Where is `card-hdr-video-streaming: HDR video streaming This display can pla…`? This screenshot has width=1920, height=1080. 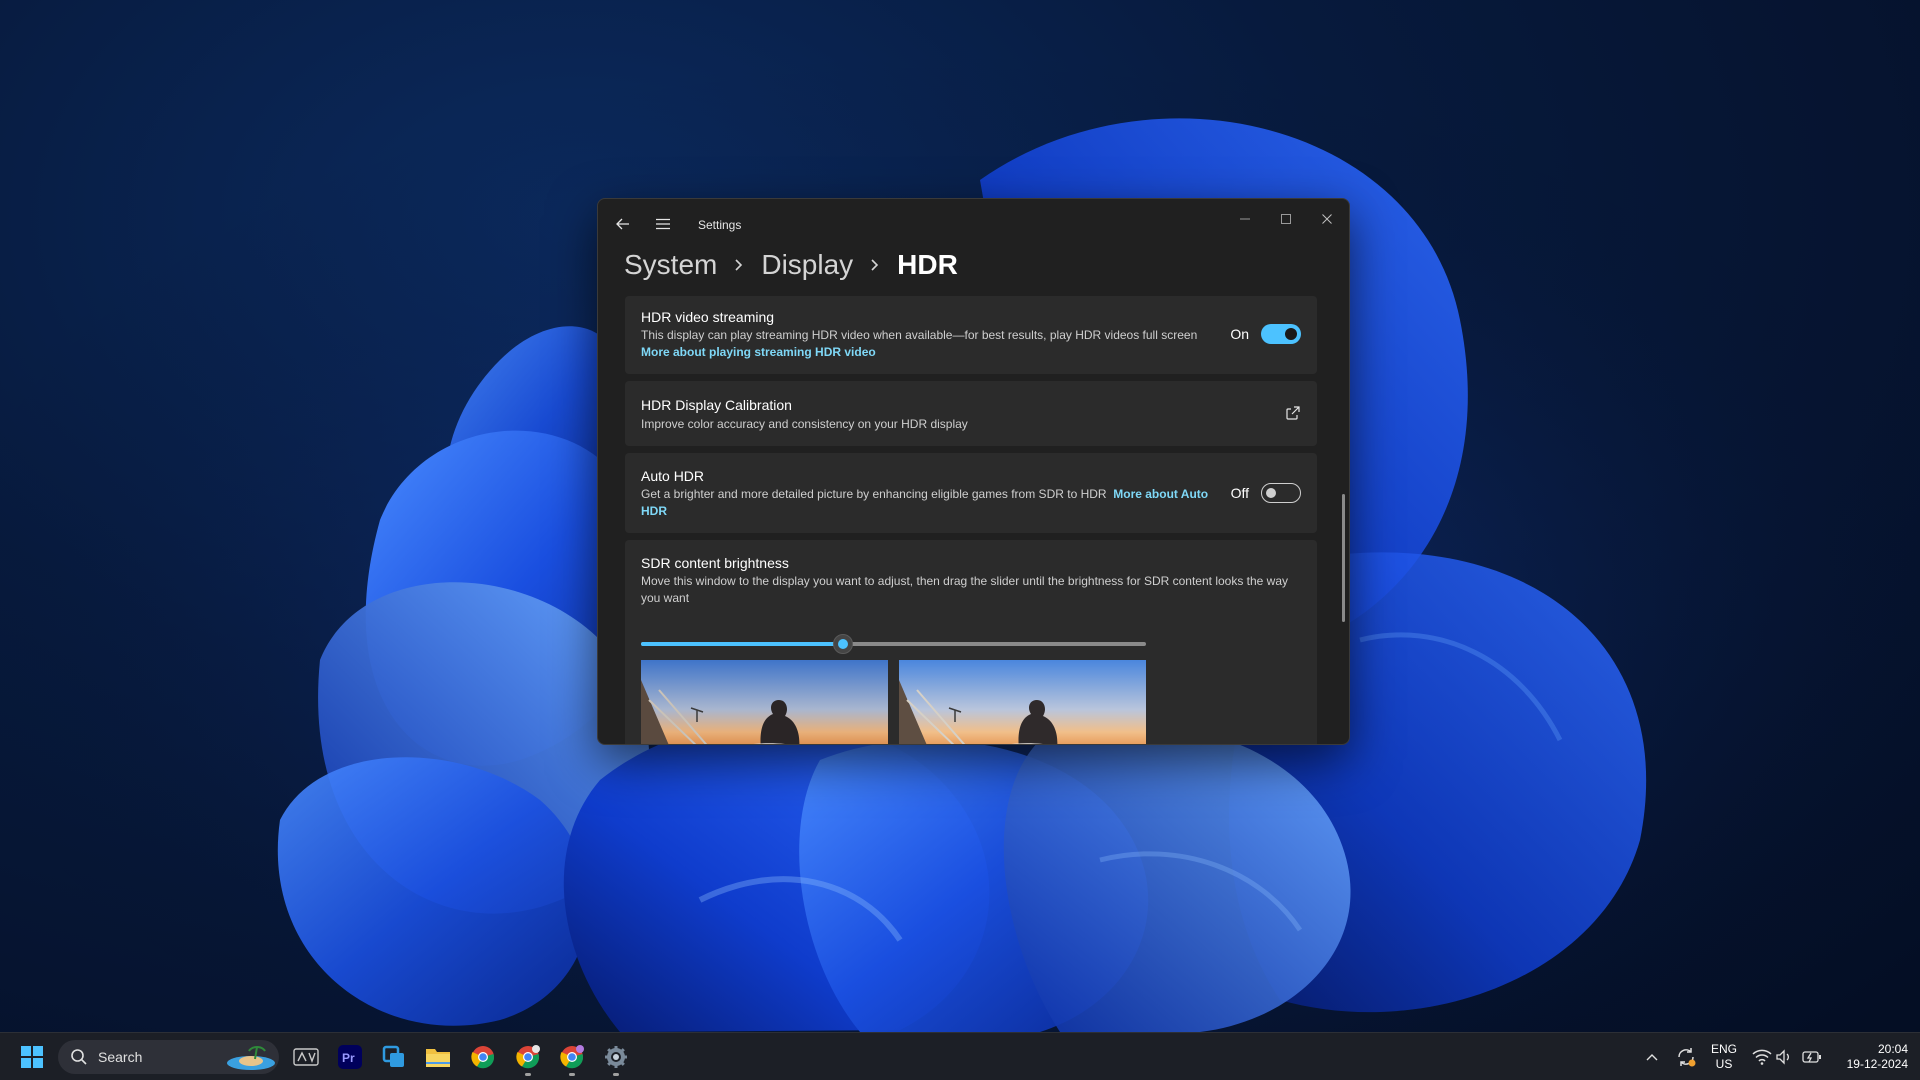 card-hdr-video-streaming: HDR video streaming This display can pla… is located at coordinates (971, 335).